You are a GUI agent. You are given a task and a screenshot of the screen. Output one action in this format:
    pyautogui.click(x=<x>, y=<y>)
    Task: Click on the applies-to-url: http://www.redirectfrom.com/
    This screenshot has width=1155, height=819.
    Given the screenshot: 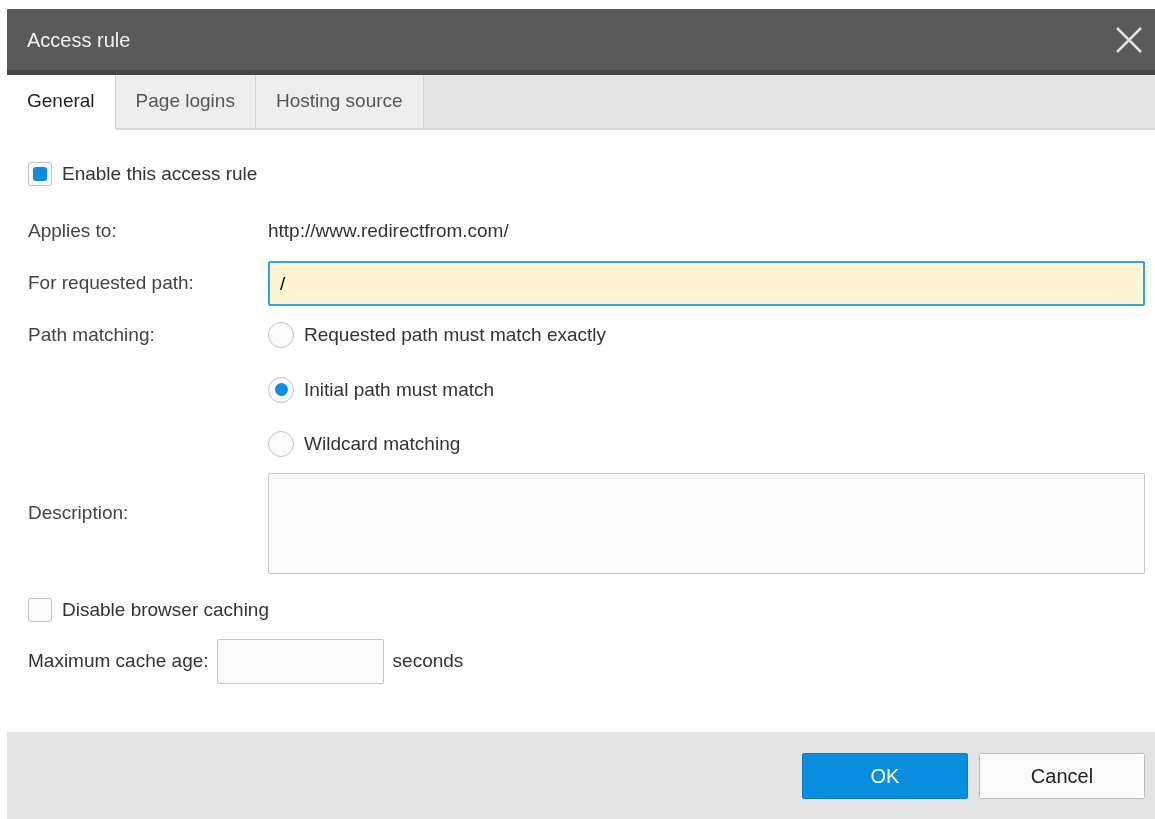 What is the action you would take?
    pyautogui.click(x=388, y=230)
    